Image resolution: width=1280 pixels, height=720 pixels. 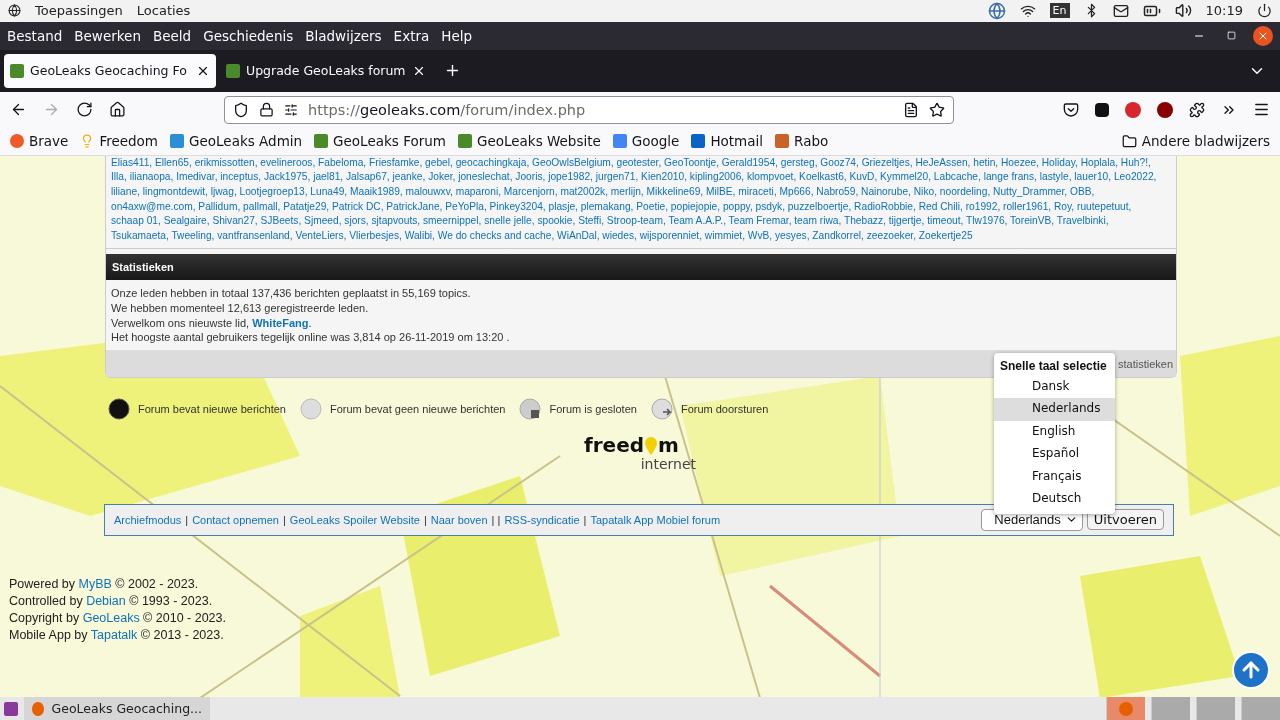 What do you see at coordinates (651, 445) in the screenshot?
I see `pin-icon` at bounding box center [651, 445].